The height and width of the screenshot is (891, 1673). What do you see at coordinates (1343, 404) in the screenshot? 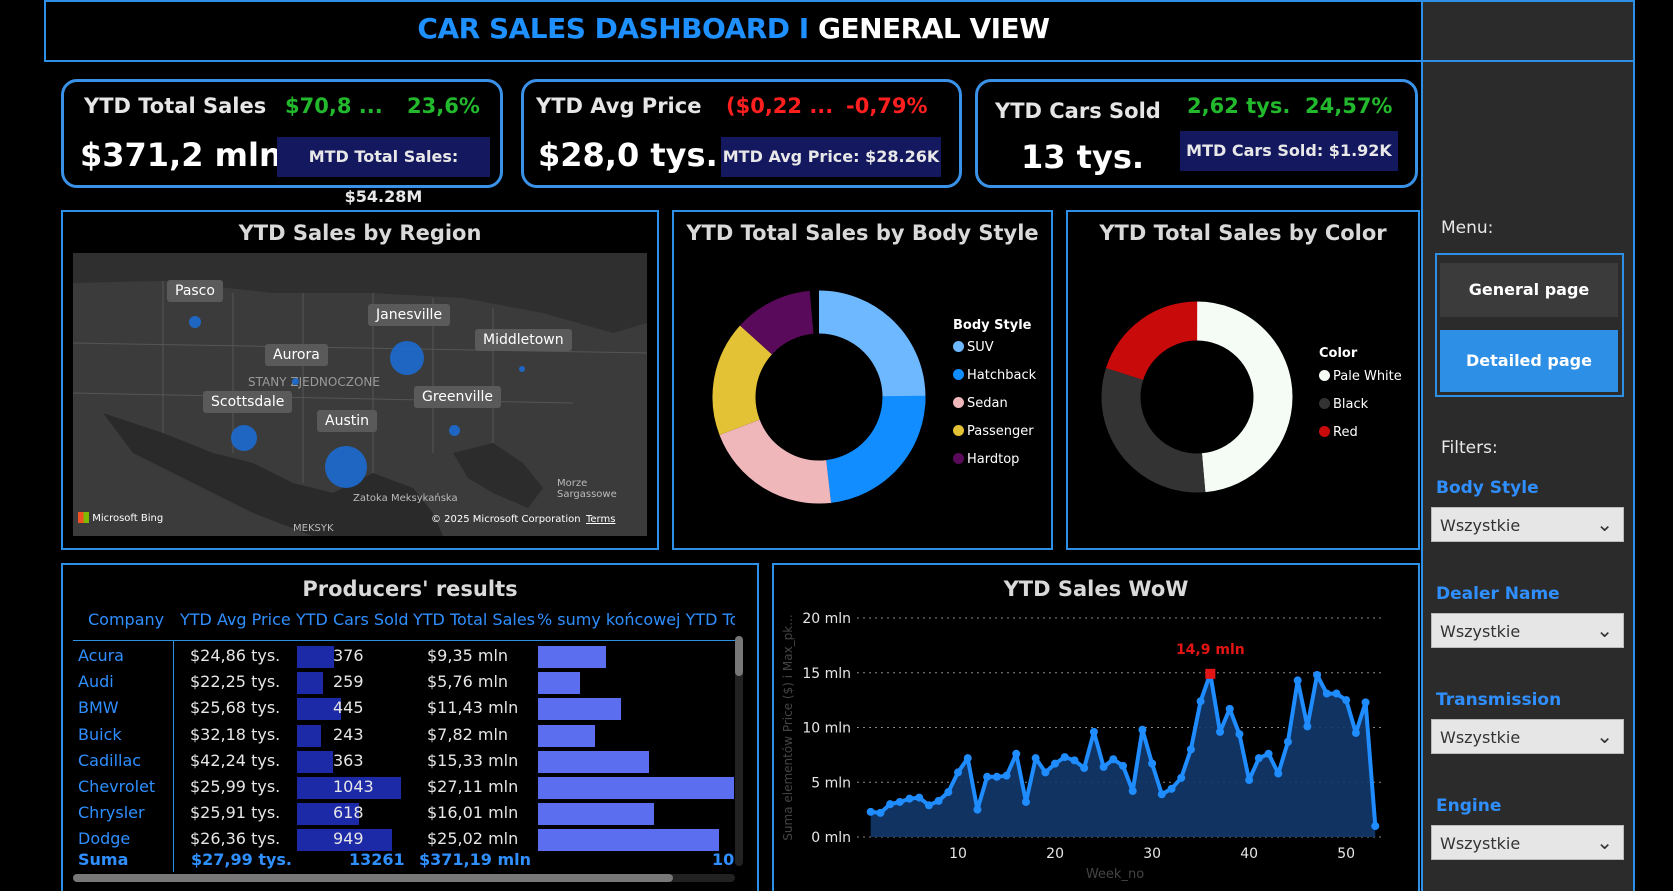
I see `legend-item-black: Black` at bounding box center [1343, 404].